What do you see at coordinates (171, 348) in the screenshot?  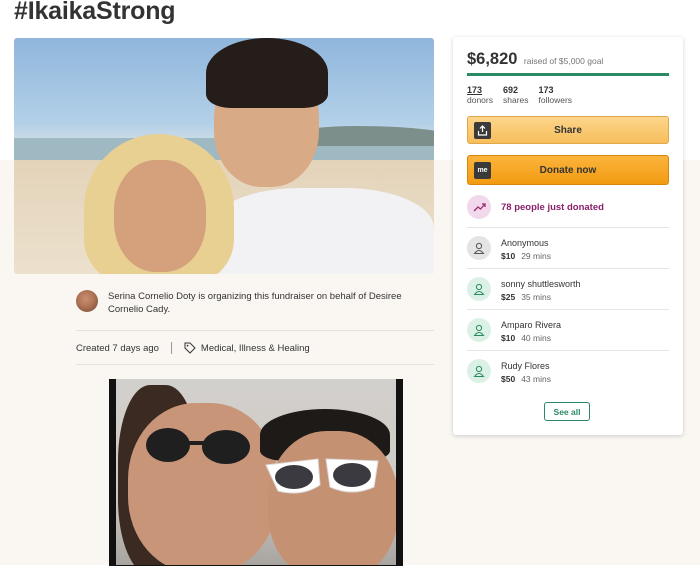 I see `meta-separator` at bounding box center [171, 348].